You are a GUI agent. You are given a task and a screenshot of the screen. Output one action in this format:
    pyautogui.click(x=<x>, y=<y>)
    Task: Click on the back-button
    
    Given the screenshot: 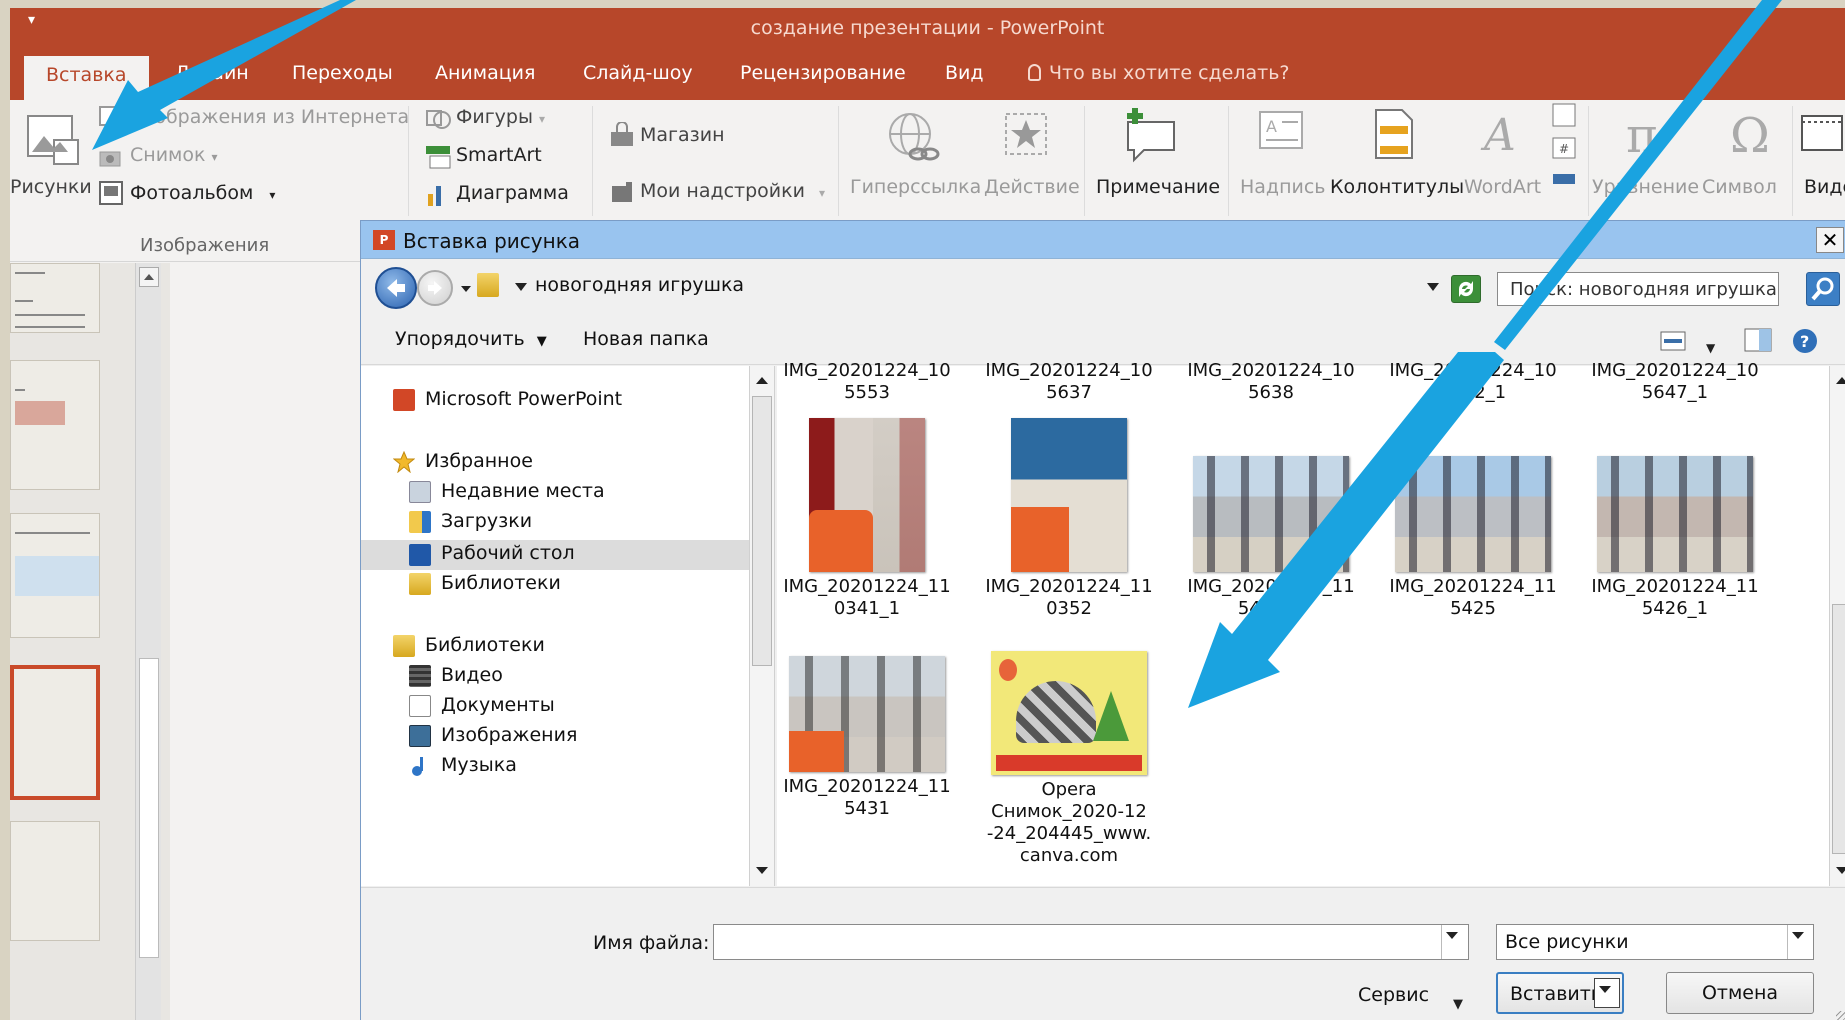 What is the action you would take?
    pyautogui.click(x=396, y=288)
    